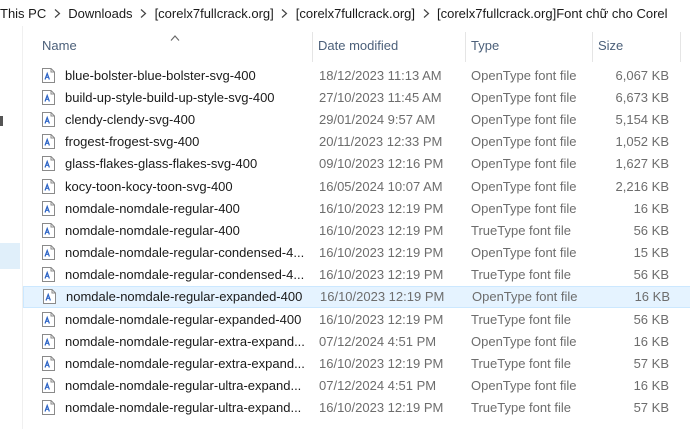 The height and width of the screenshot is (429, 700). Describe the element at coordinates (1, 121) in the screenshot. I see `nav-pane-mark` at that location.